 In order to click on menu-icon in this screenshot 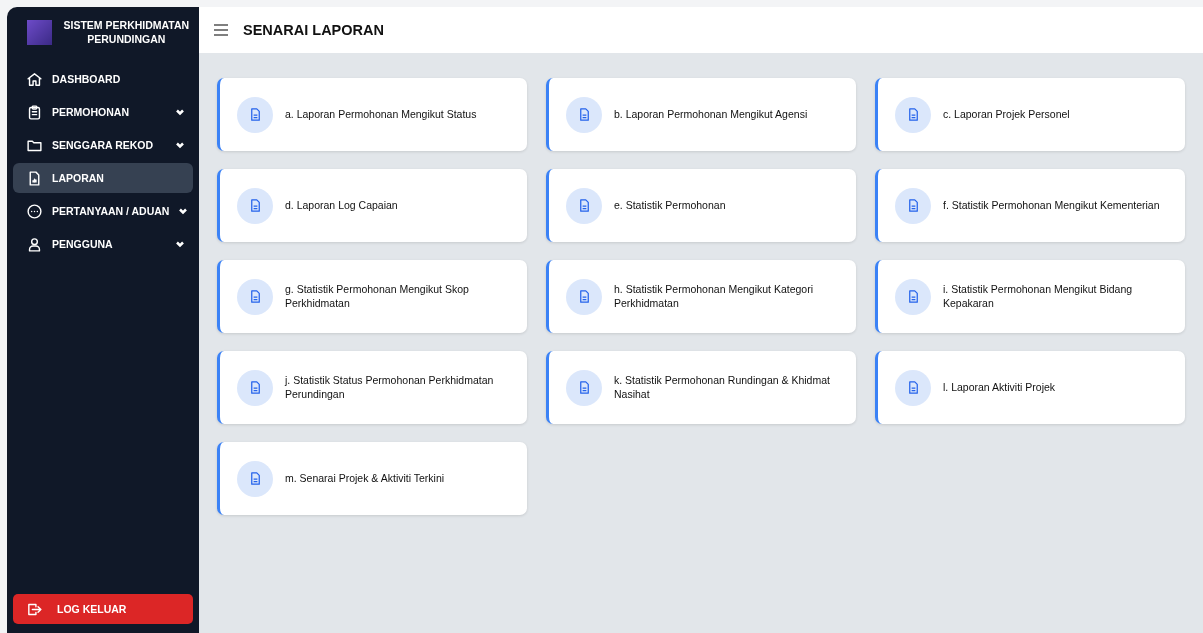, I will do `click(221, 30)`.